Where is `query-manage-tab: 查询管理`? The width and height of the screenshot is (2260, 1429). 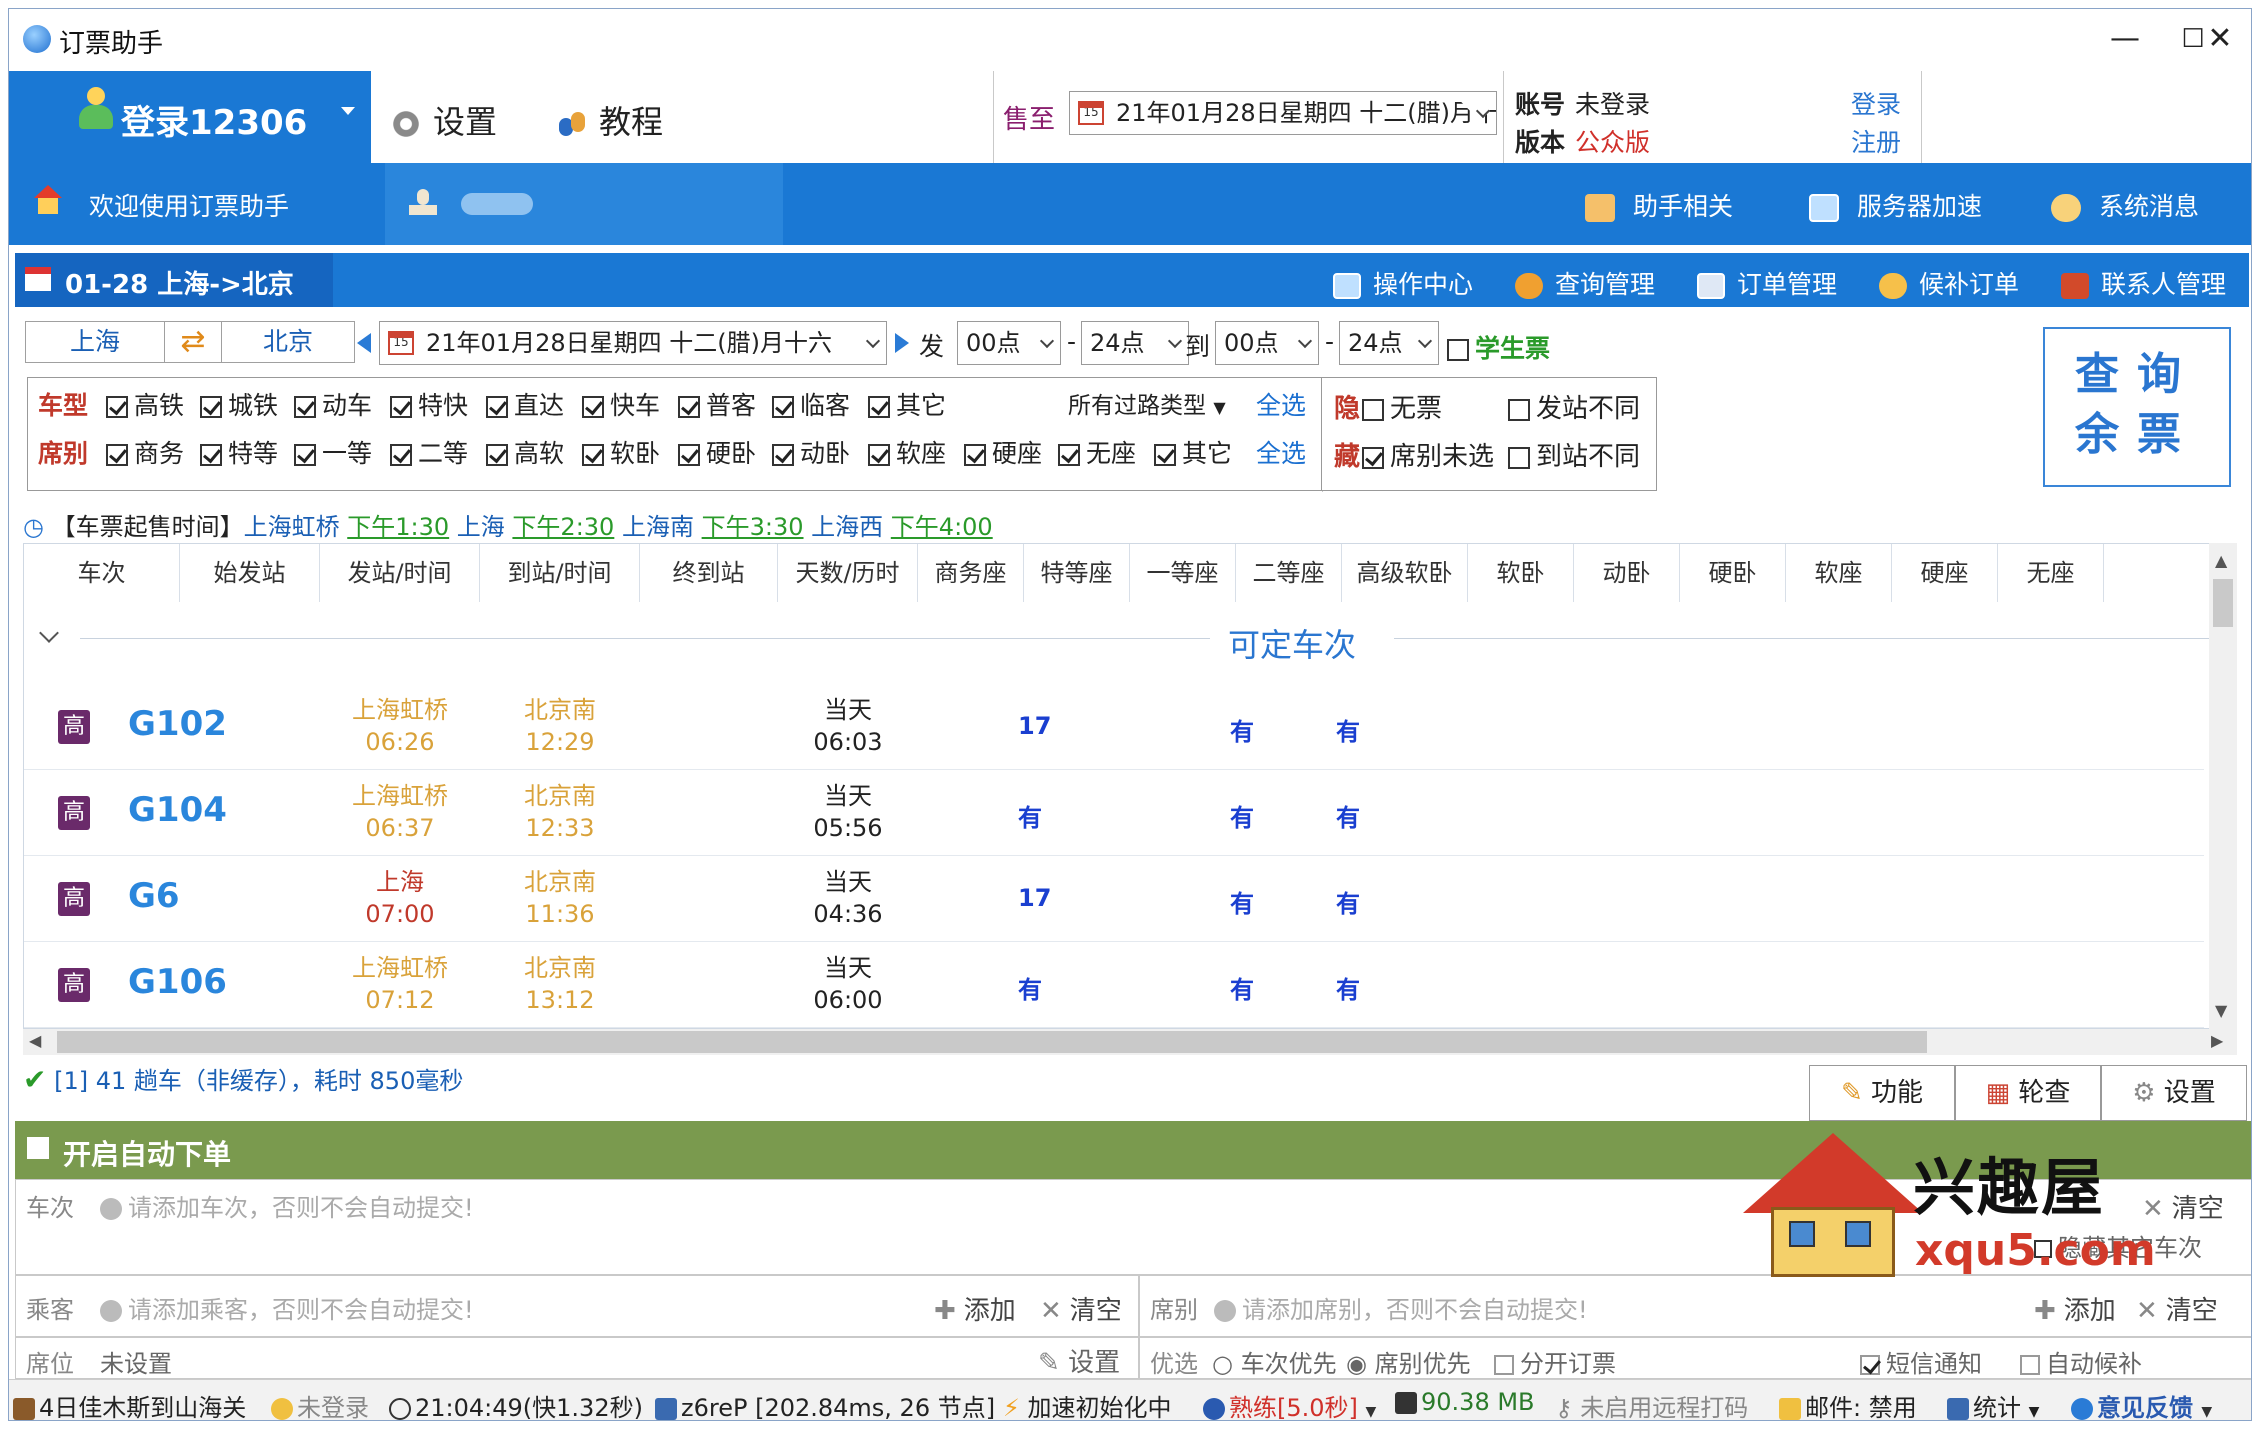 query-manage-tab: 查询管理 is located at coordinates (1585, 283).